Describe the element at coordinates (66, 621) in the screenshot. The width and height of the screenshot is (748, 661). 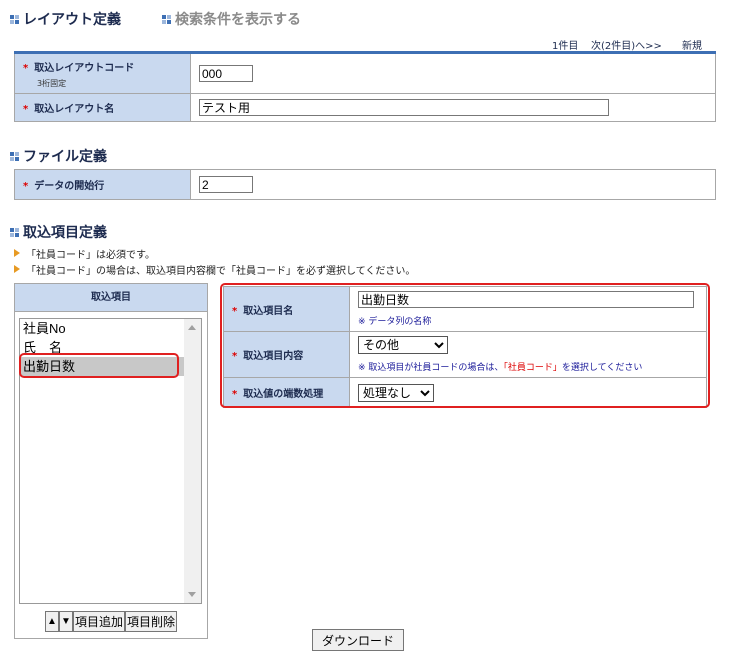
I see `move-down-button: ▼` at that location.